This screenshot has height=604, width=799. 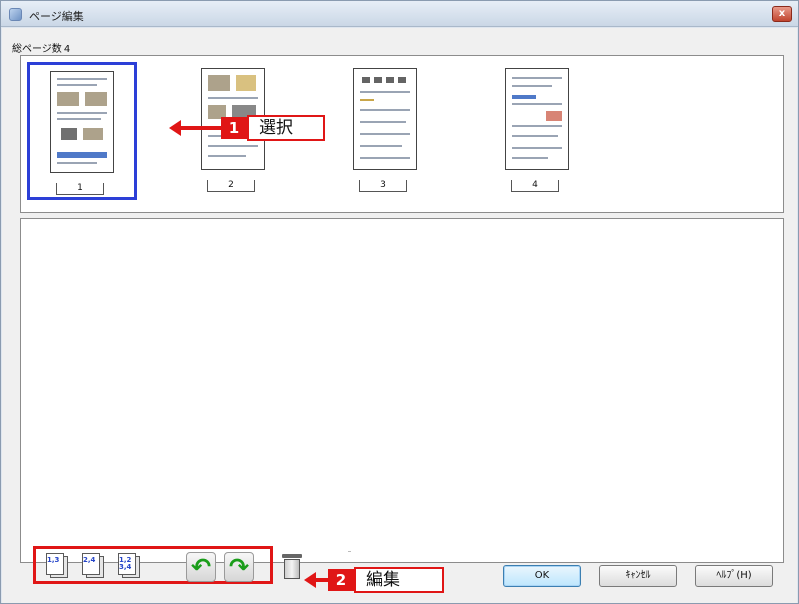 I want to click on all-pages-icon: 1,2 3,4, so click(x=129, y=566).